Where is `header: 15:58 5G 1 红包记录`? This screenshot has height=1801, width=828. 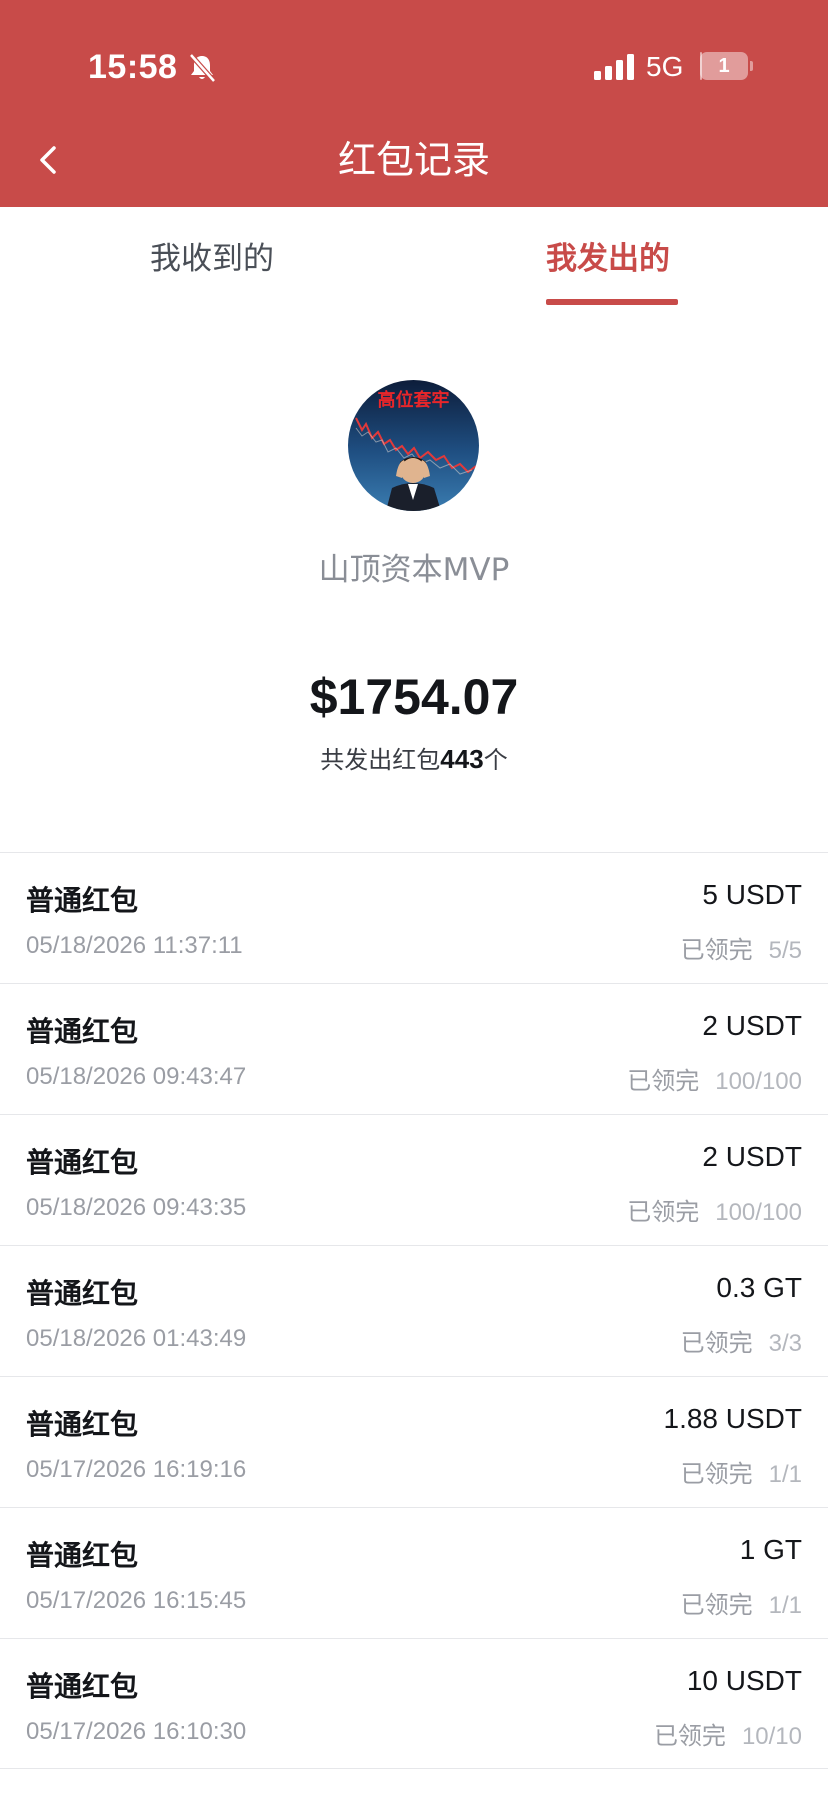 header: 15:58 5G 1 红包记录 is located at coordinates (414, 103).